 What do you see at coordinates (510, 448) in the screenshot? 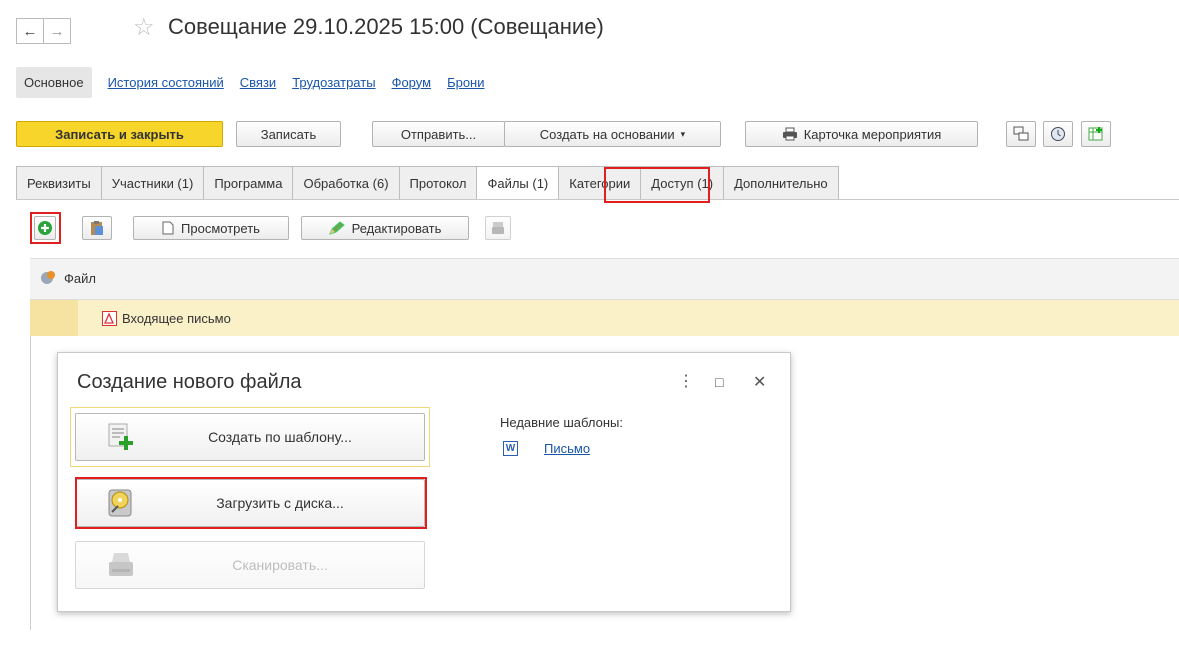
I see `word-file-icon: W` at bounding box center [510, 448].